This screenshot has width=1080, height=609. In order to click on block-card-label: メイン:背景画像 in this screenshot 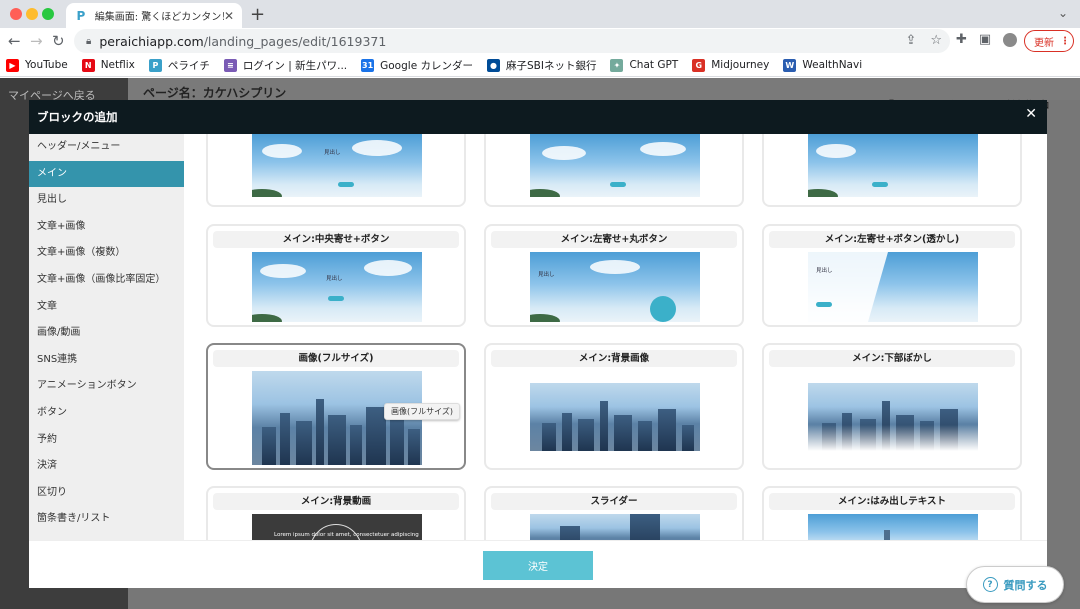, I will do `click(614, 358)`.